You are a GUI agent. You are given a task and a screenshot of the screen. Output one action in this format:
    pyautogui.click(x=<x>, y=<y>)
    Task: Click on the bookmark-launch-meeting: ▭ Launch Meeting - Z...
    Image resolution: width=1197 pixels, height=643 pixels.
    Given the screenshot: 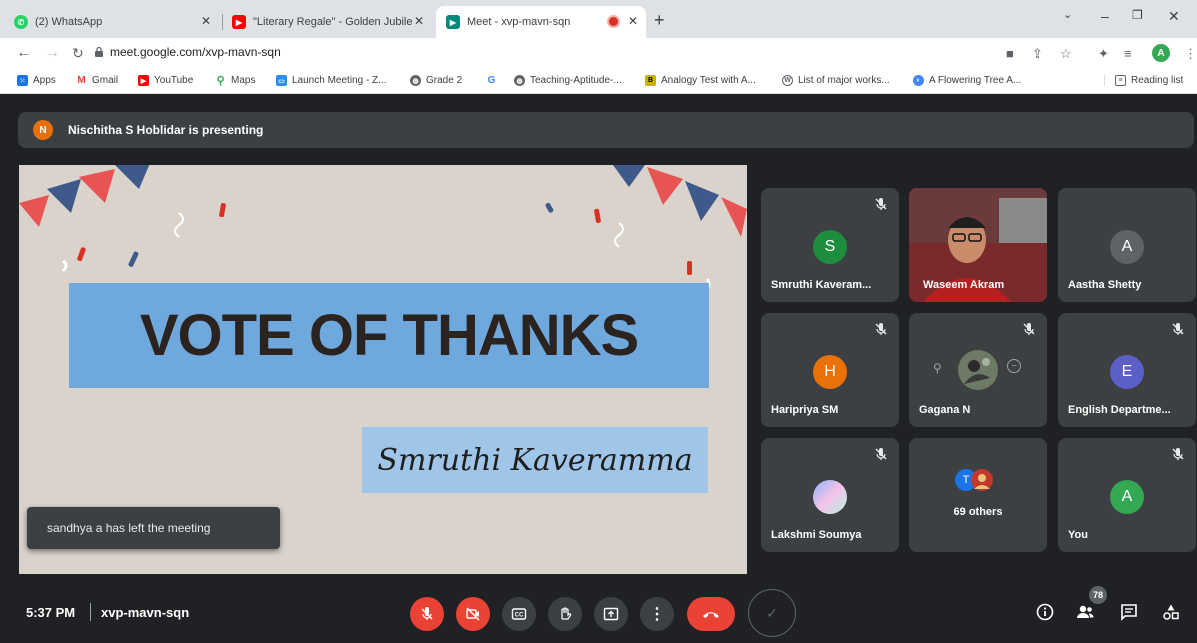 What is the action you would take?
    pyautogui.click(x=331, y=80)
    